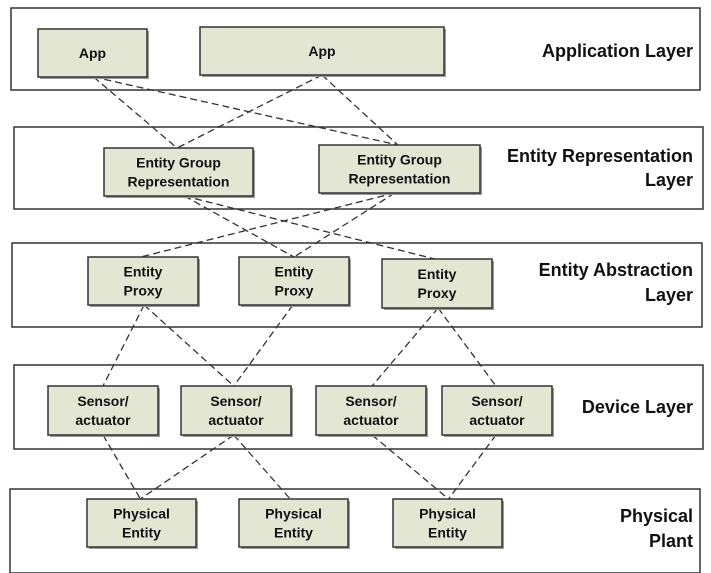 The height and width of the screenshot is (573, 711). What do you see at coordinates (616, 270) in the screenshot?
I see `layer-label: Entity Abstraction` at bounding box center [616, 270].